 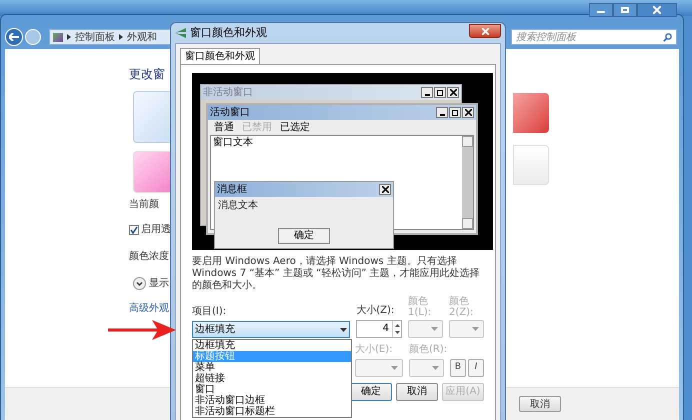 I want to click on color-label: 颜色 1(L):, so click(x=420, y=307).